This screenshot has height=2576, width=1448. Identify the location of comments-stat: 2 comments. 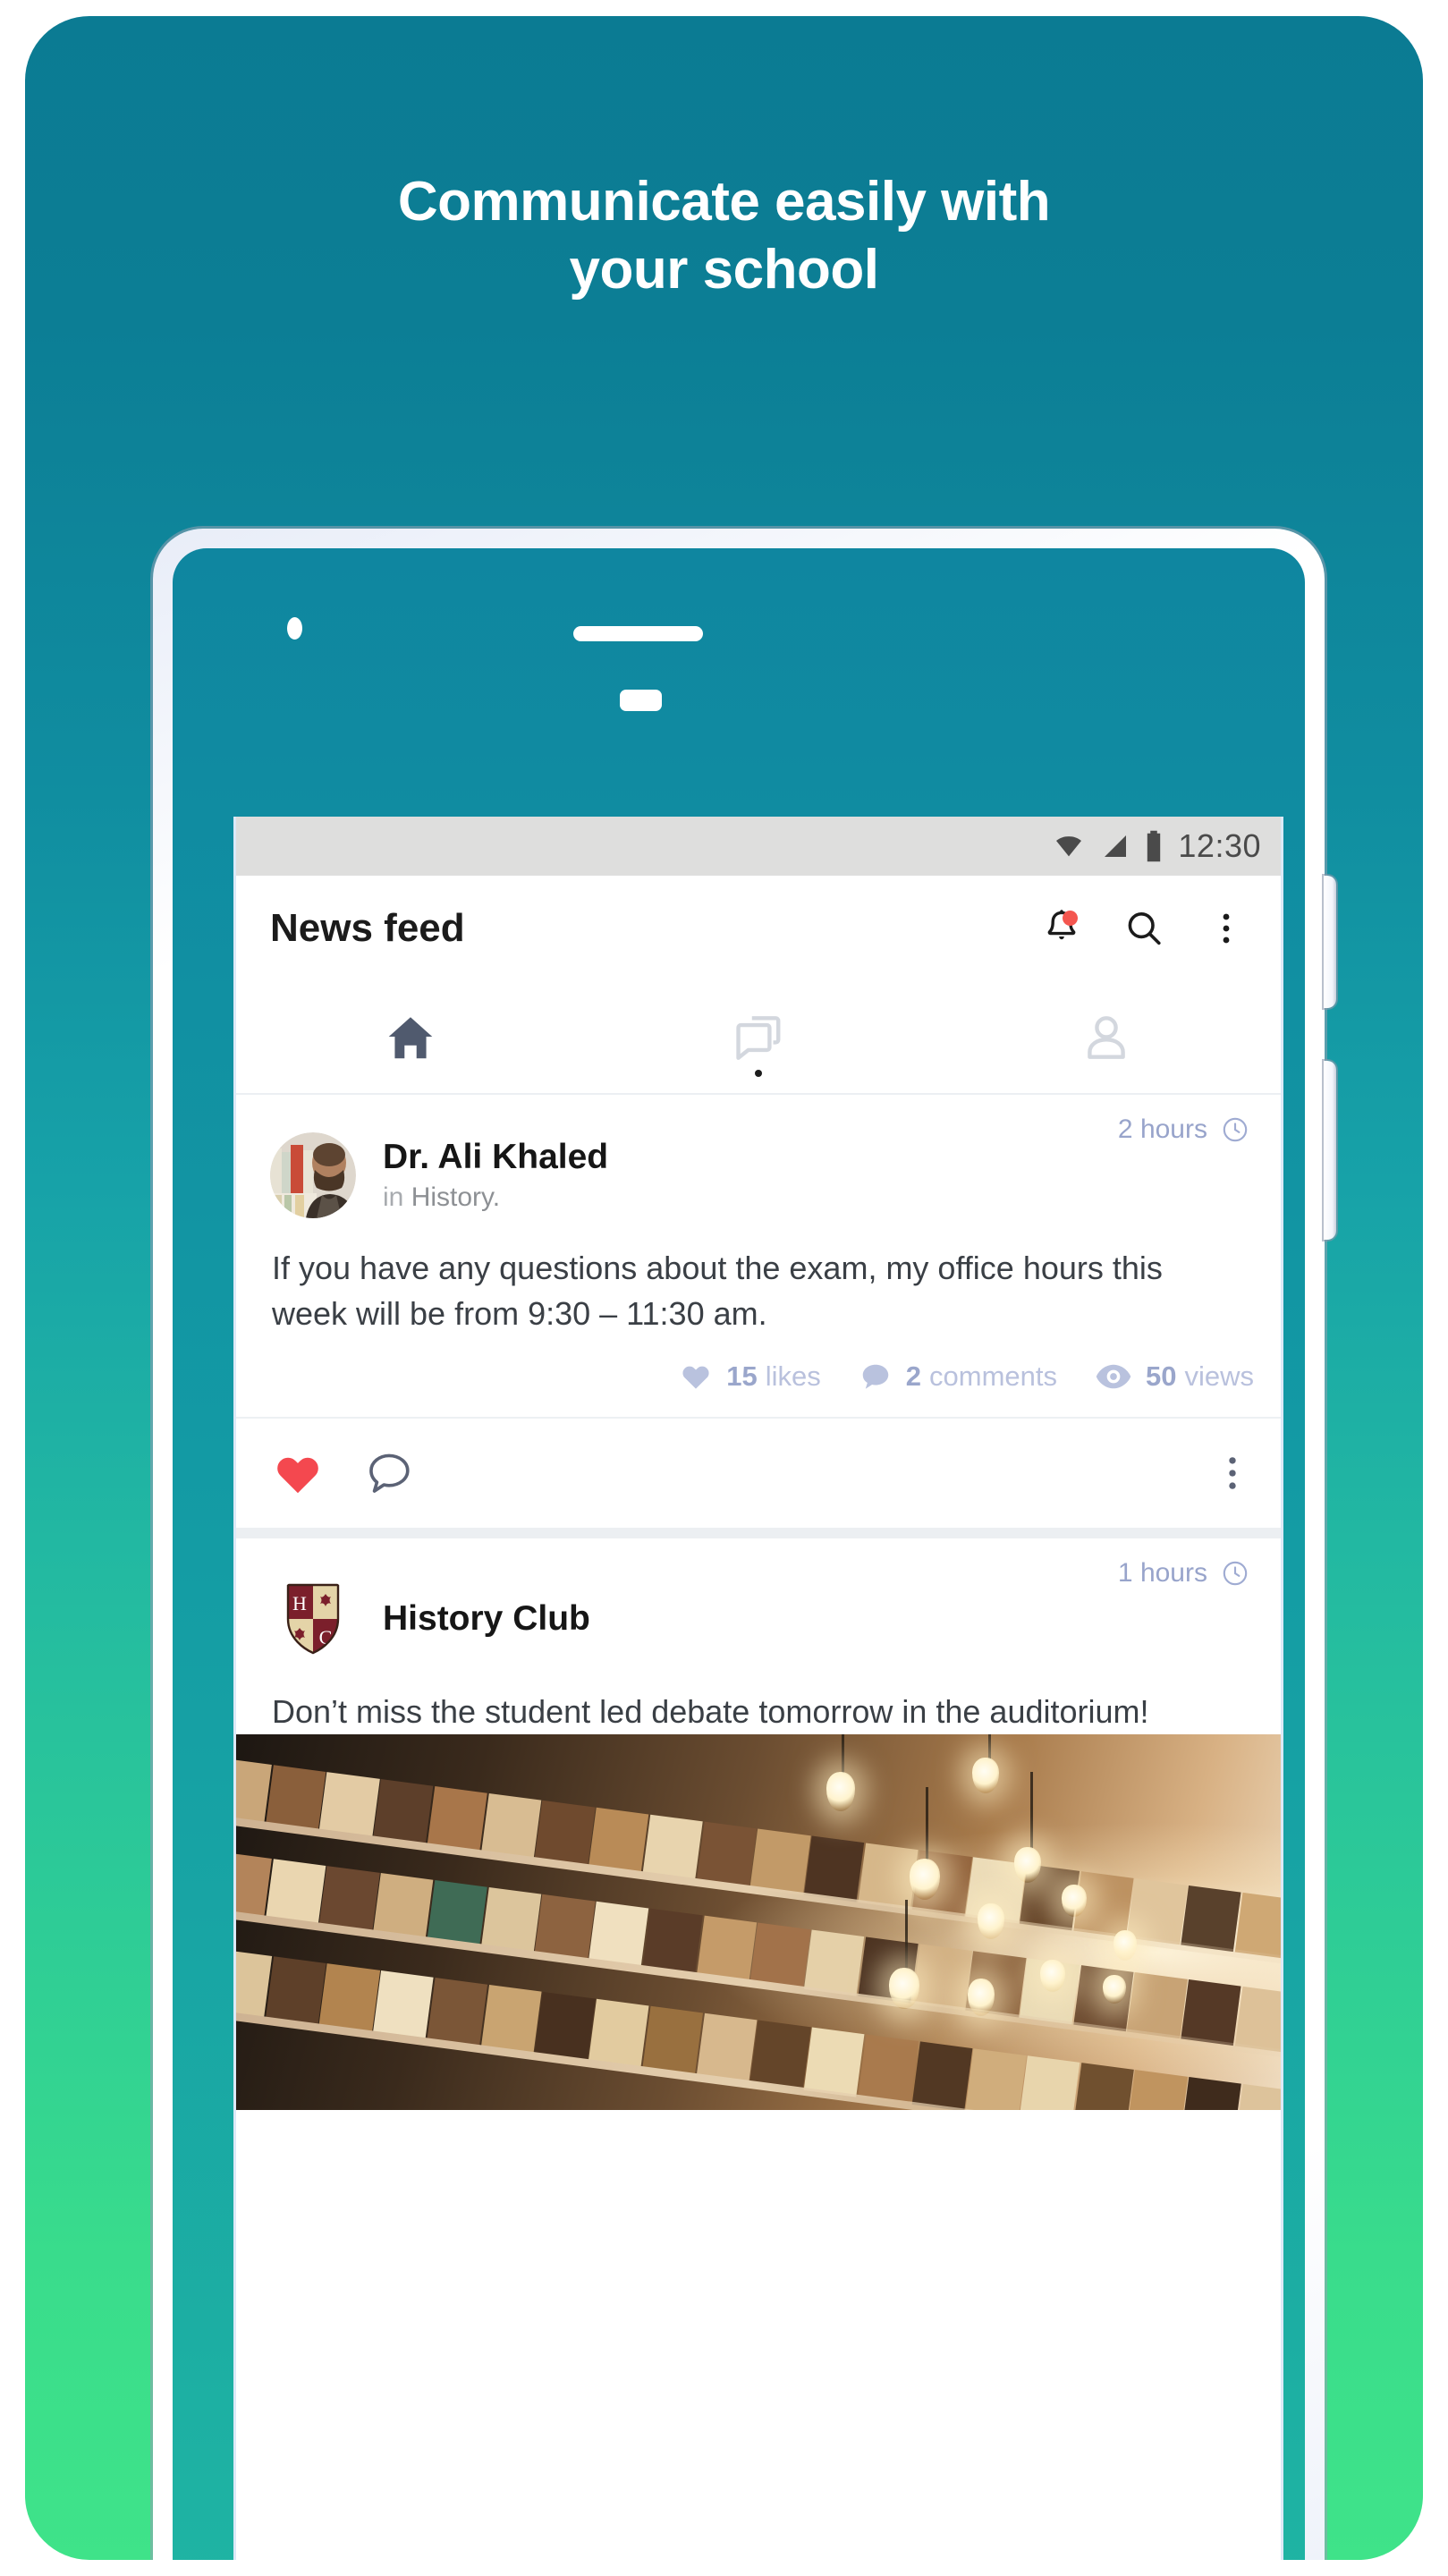
(958, 1377).